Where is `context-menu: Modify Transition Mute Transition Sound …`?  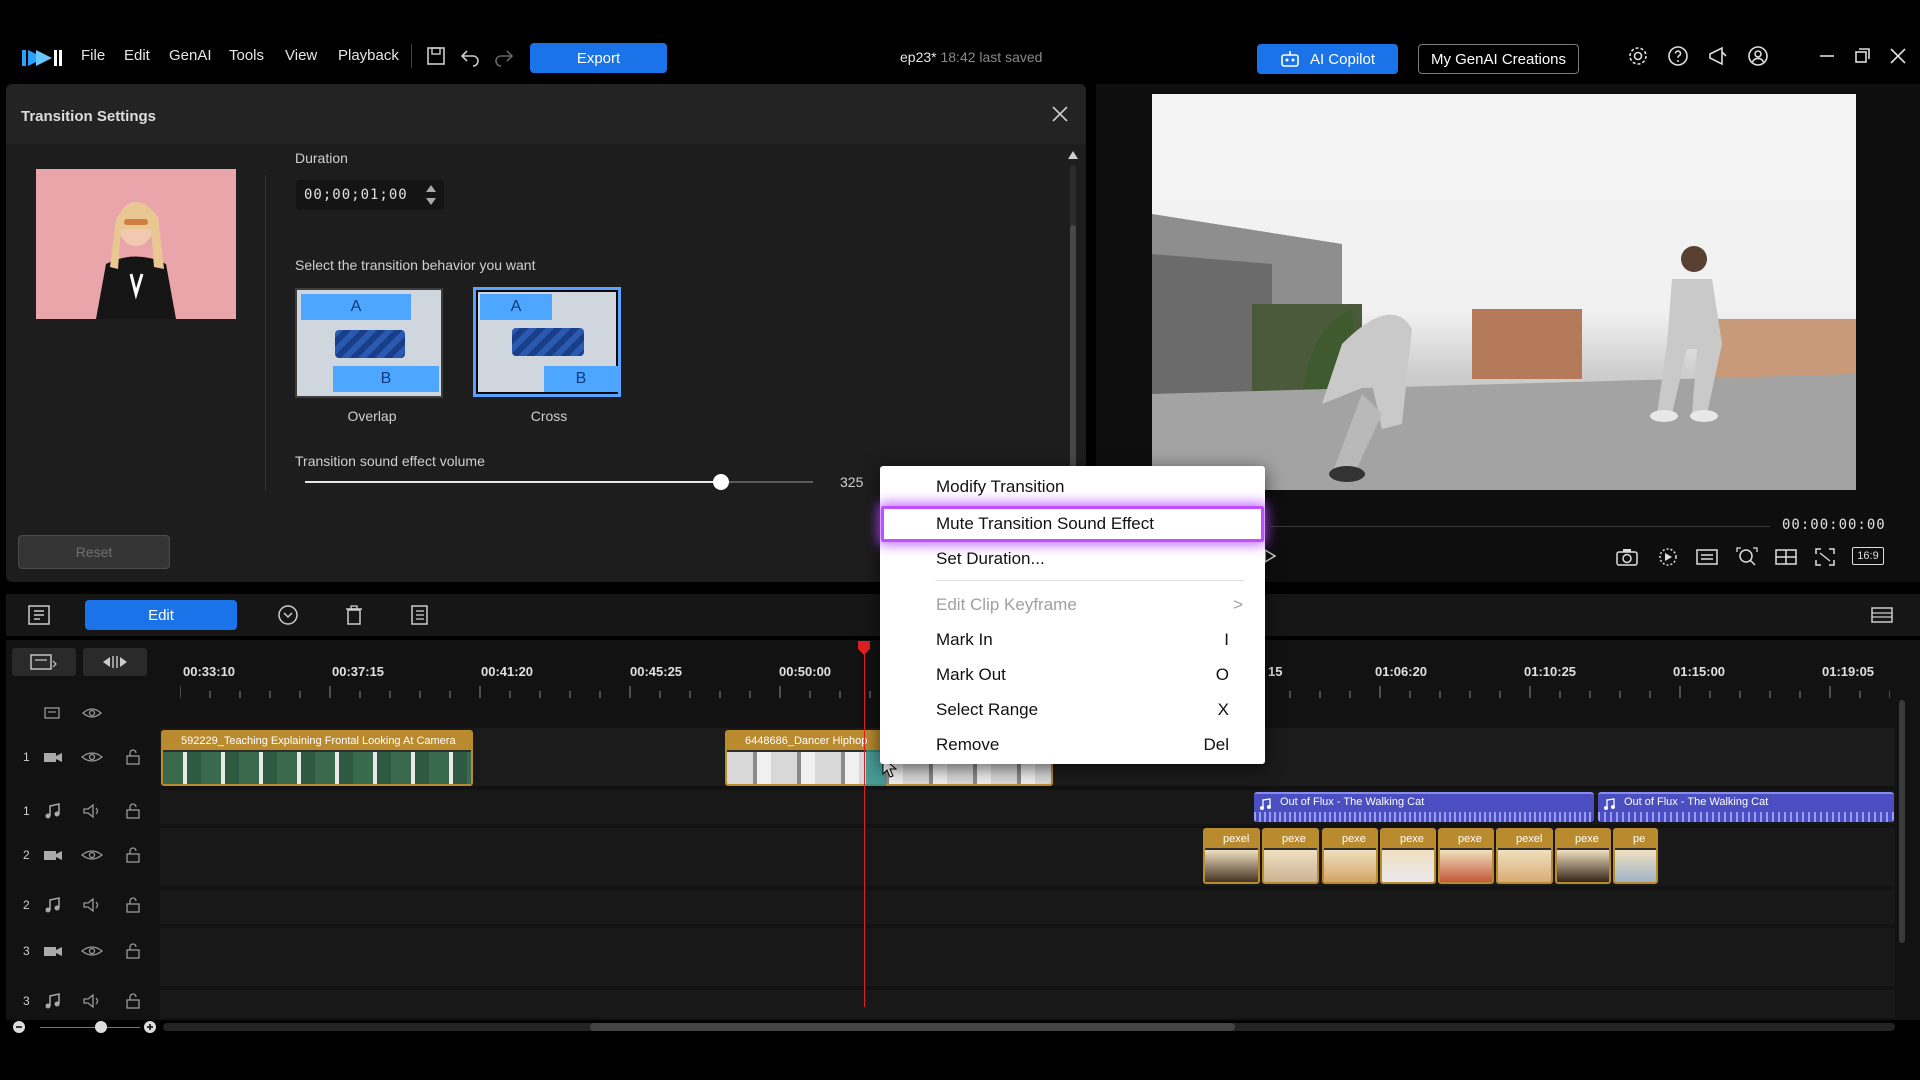 context-menu: Modify Transition Mute Transition Sound … is located at coordinates (1072, 615).